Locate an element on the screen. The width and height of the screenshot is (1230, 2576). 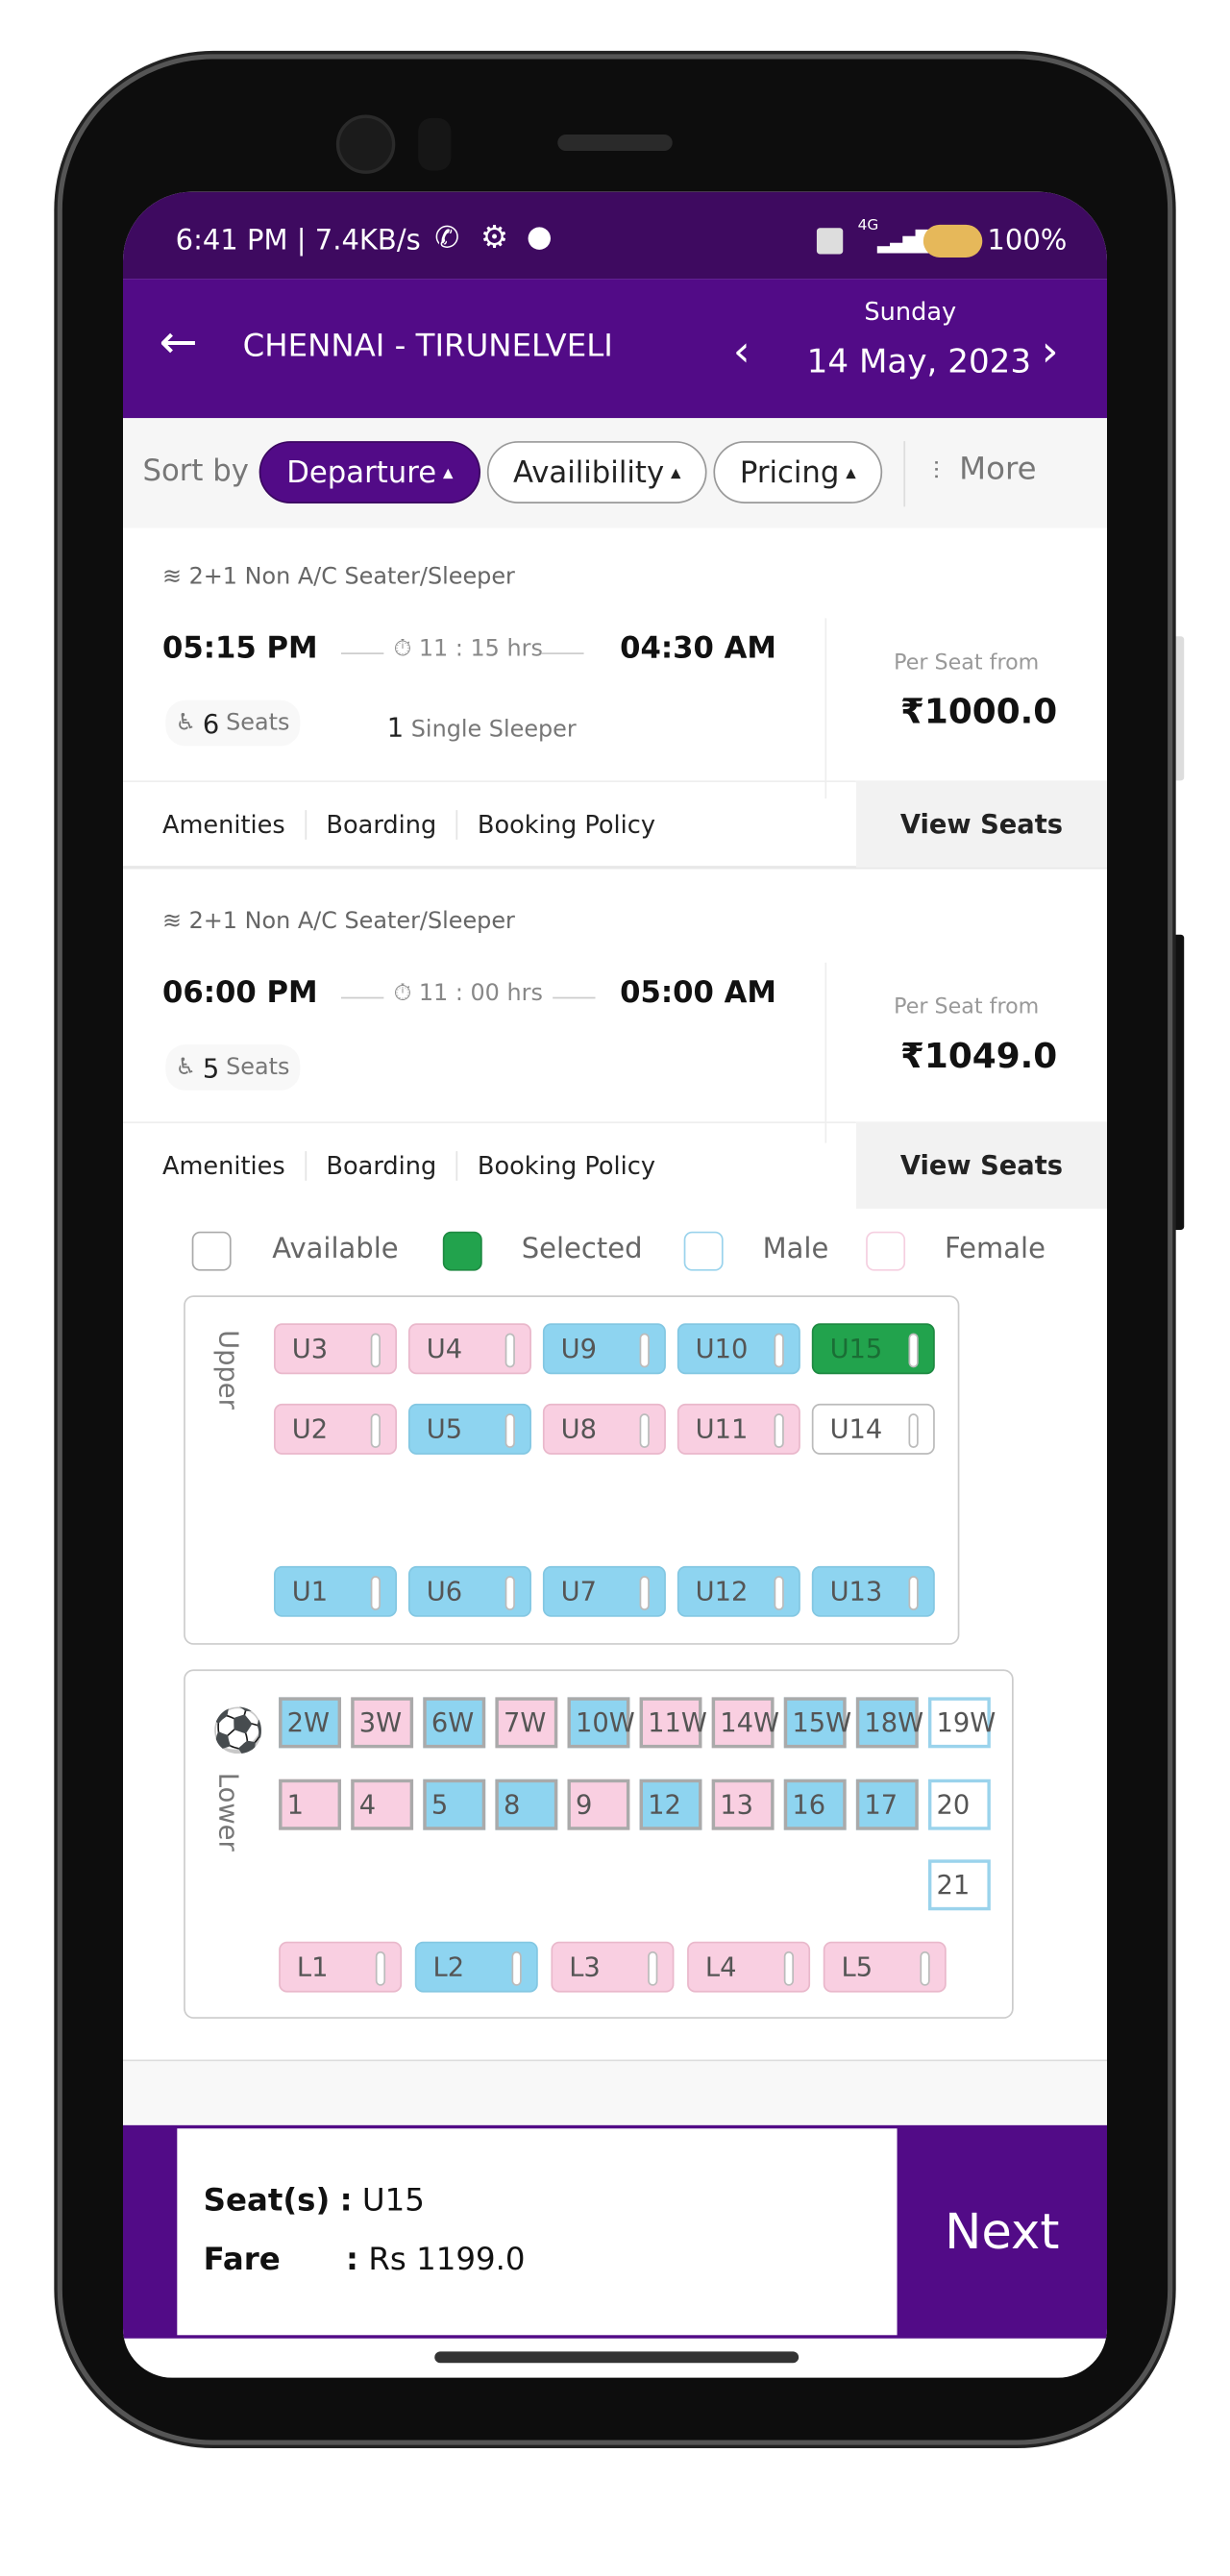
seat-number: U6 is located at coordinates (445, 1591).